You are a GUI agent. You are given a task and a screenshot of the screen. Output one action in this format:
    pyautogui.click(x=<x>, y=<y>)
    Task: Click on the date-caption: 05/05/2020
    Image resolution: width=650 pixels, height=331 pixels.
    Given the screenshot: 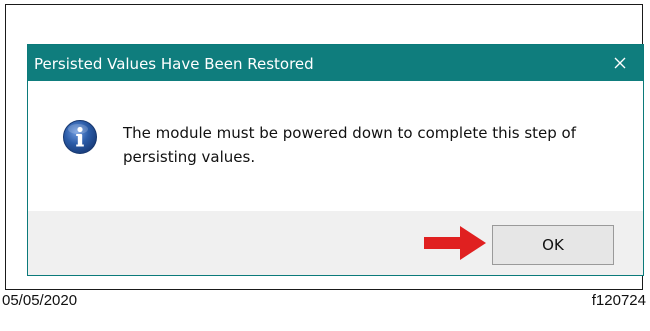 What is the action you would take?
    pyautogui.click(x=40, y=300)
    